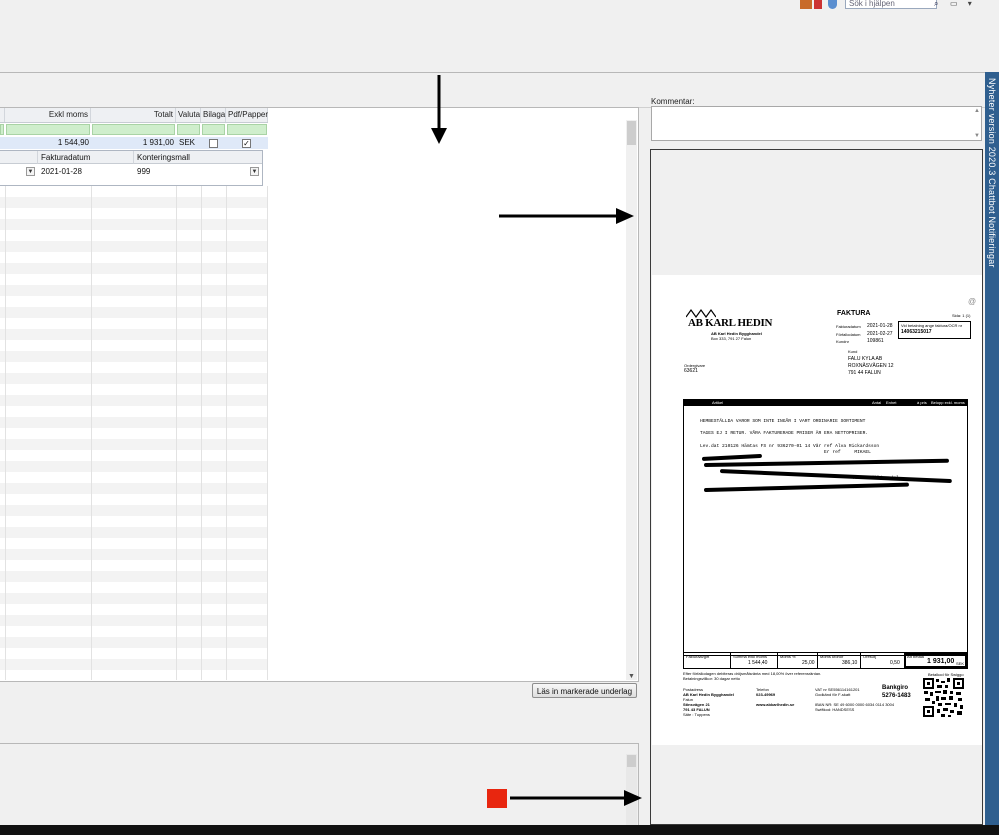  I want to click on kundnr-label: Kundnr, so click(842, 341).